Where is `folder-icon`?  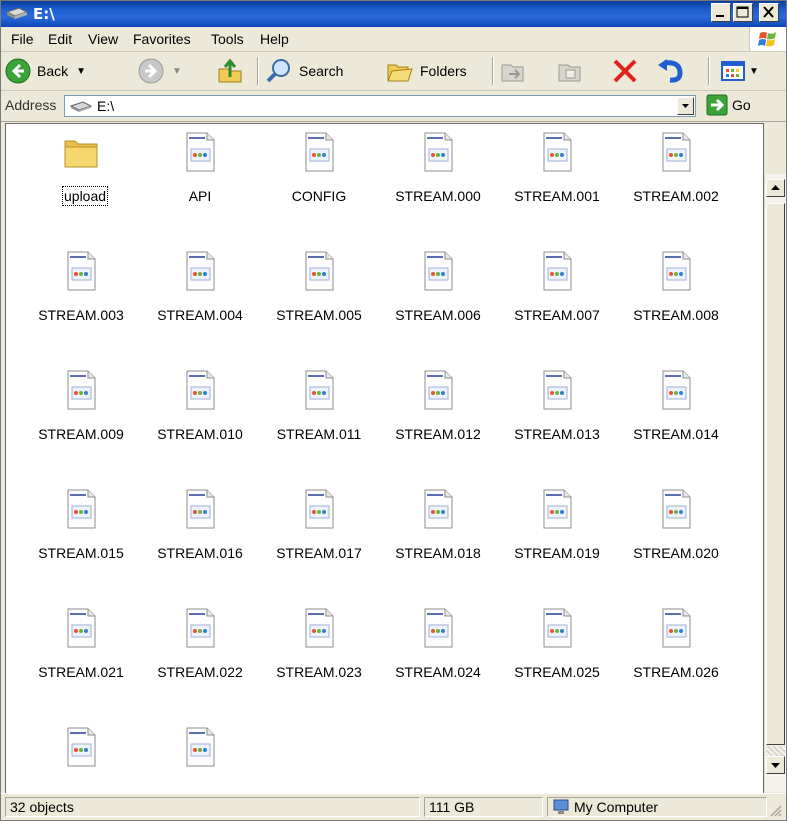
folder-icon is located at coordinates (81, 154).